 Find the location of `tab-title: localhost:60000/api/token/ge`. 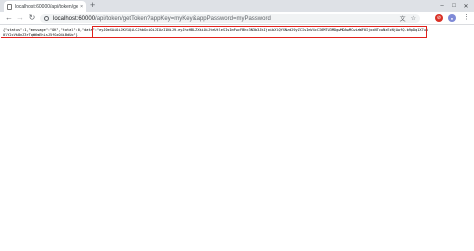

tab-title: localhost:60000/api/token/ge is located at coordinates (47, 6).